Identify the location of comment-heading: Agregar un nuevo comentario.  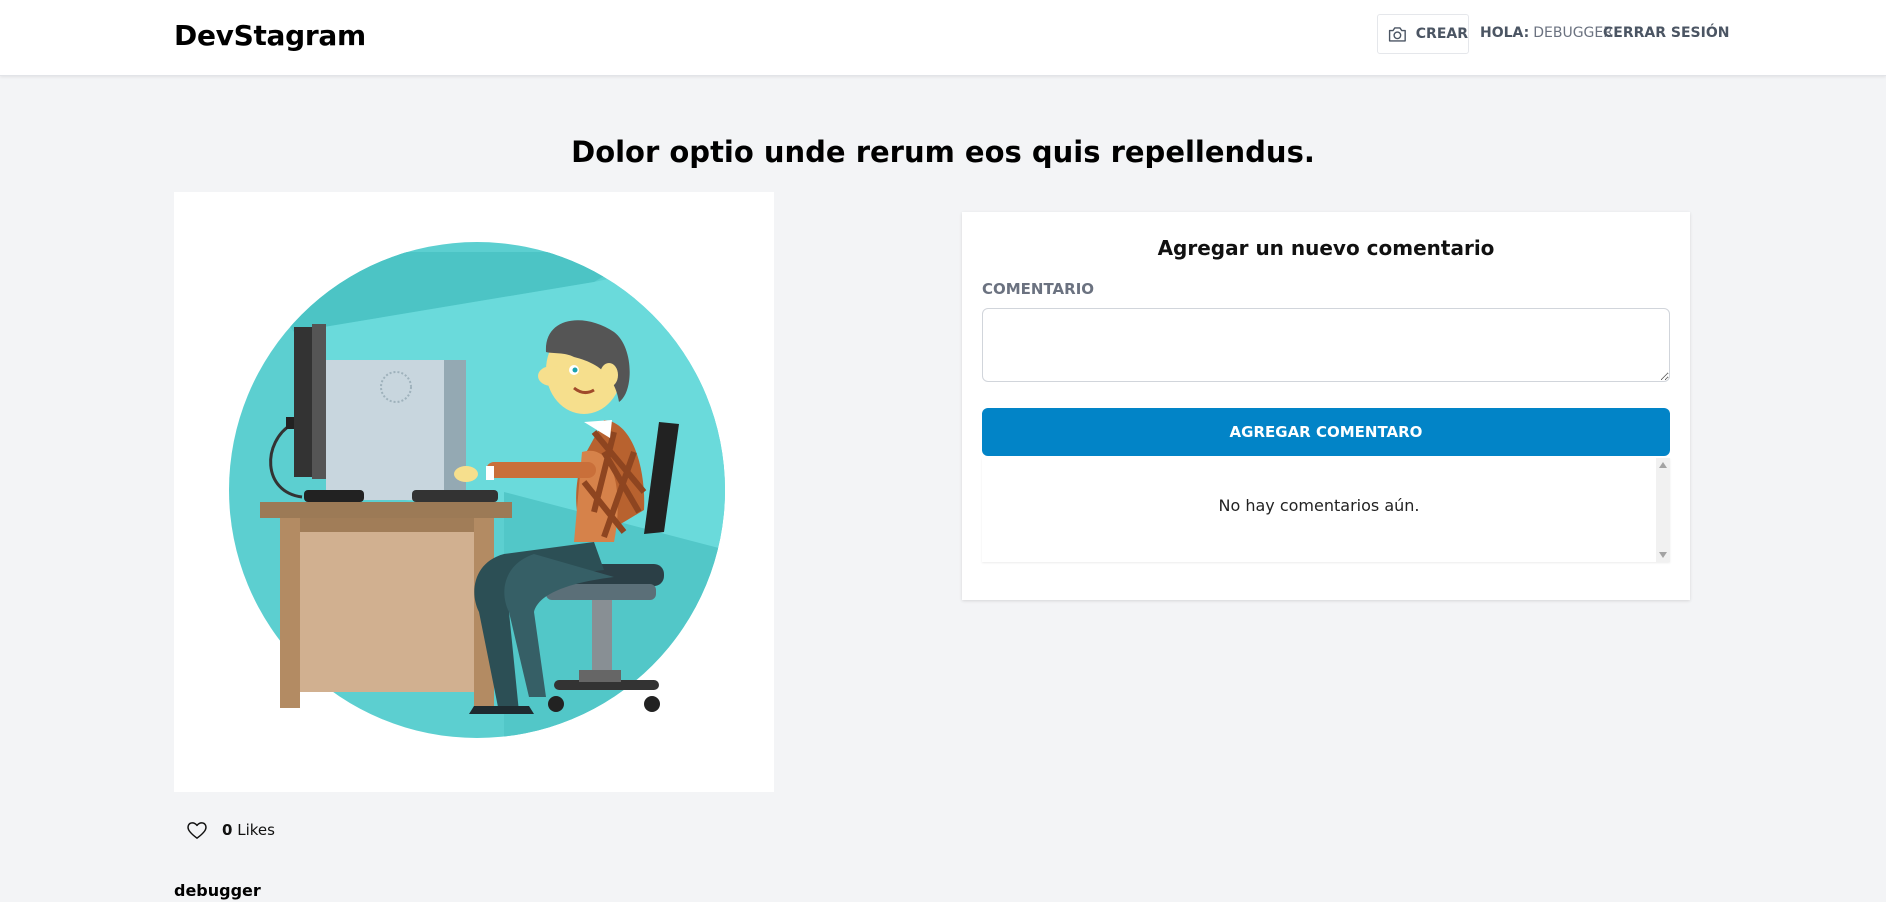
(1326, 248).